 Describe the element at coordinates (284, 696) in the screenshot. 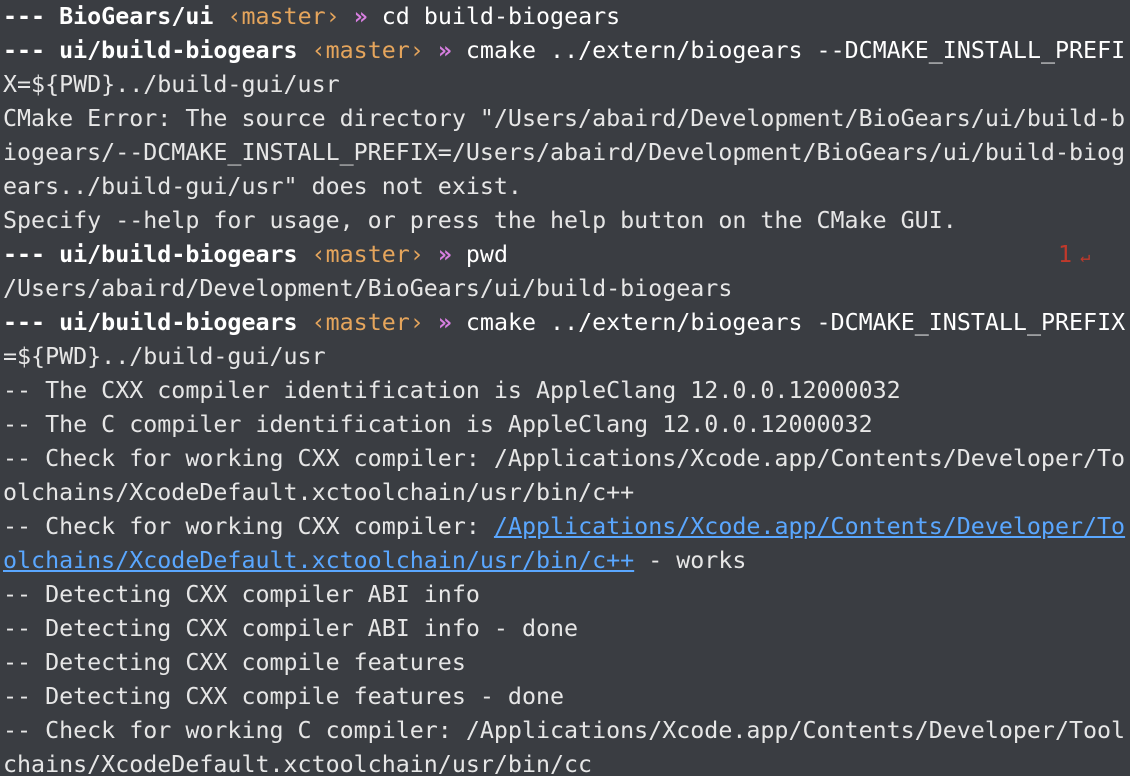

I see `output-line: -- Detecting CXX compile features - done` at that location.